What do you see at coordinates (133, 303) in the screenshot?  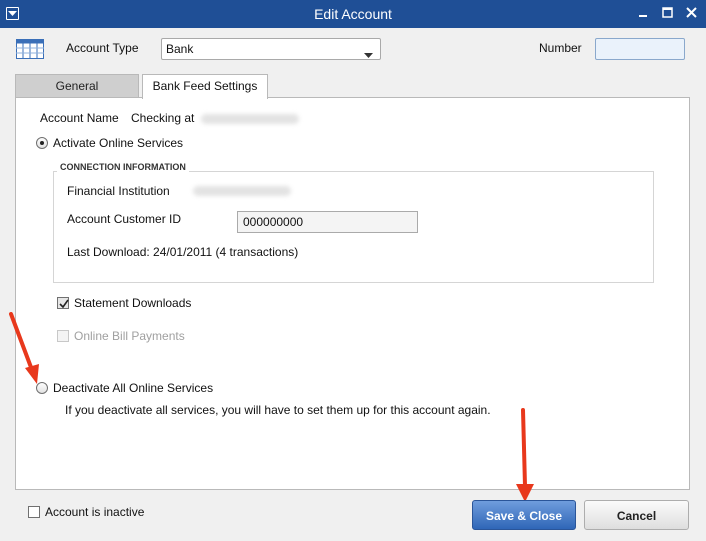 I see `statement-downloads-label: Statement Downloads` at bounding box center [133, 303].